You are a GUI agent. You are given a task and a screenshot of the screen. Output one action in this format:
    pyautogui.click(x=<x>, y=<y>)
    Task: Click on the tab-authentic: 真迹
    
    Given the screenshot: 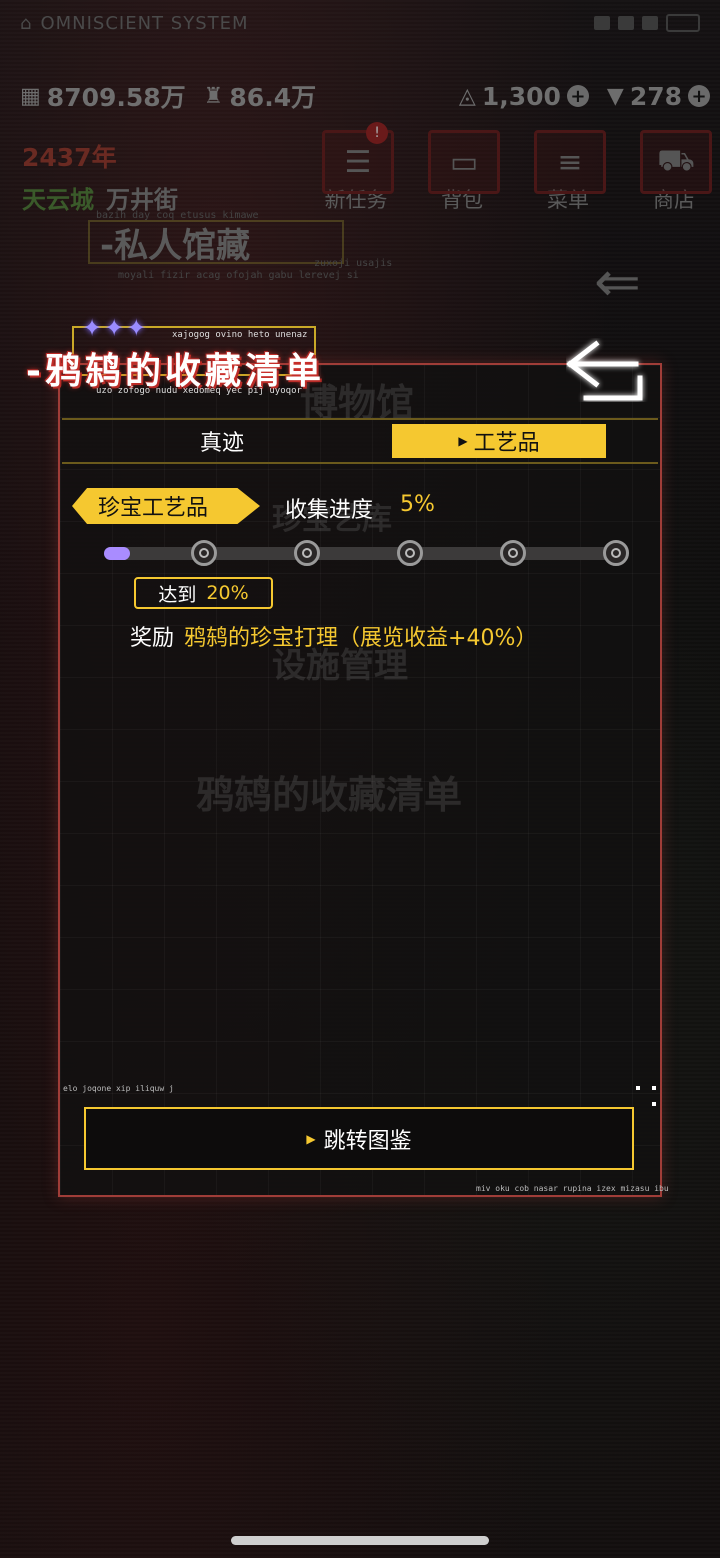 What is the action you would take?
    pyautogui.click(x=222, y=441)
    